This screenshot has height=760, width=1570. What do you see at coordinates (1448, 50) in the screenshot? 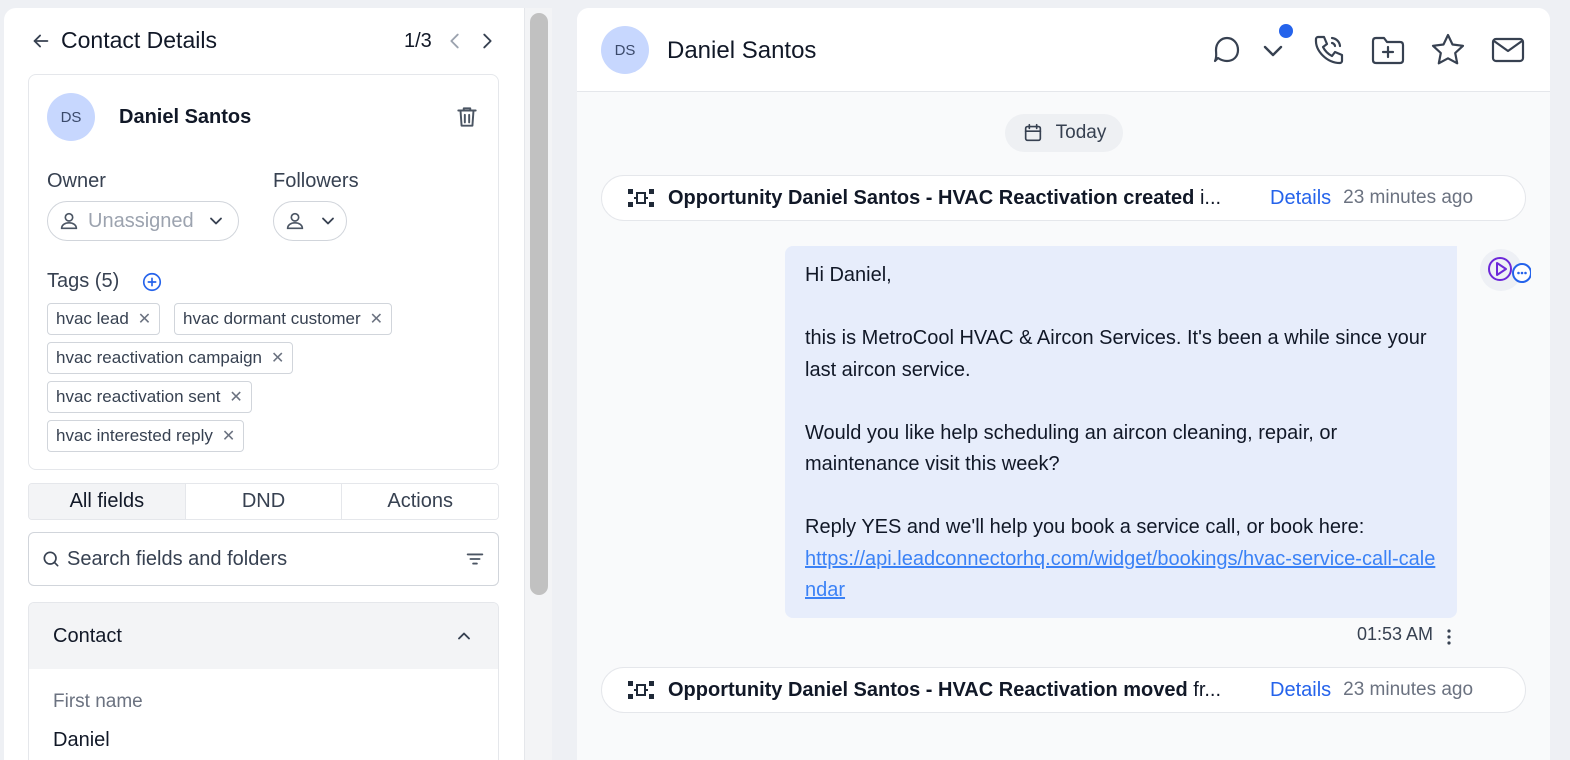
I see `star-icon` at bounding box center [1448, 50].